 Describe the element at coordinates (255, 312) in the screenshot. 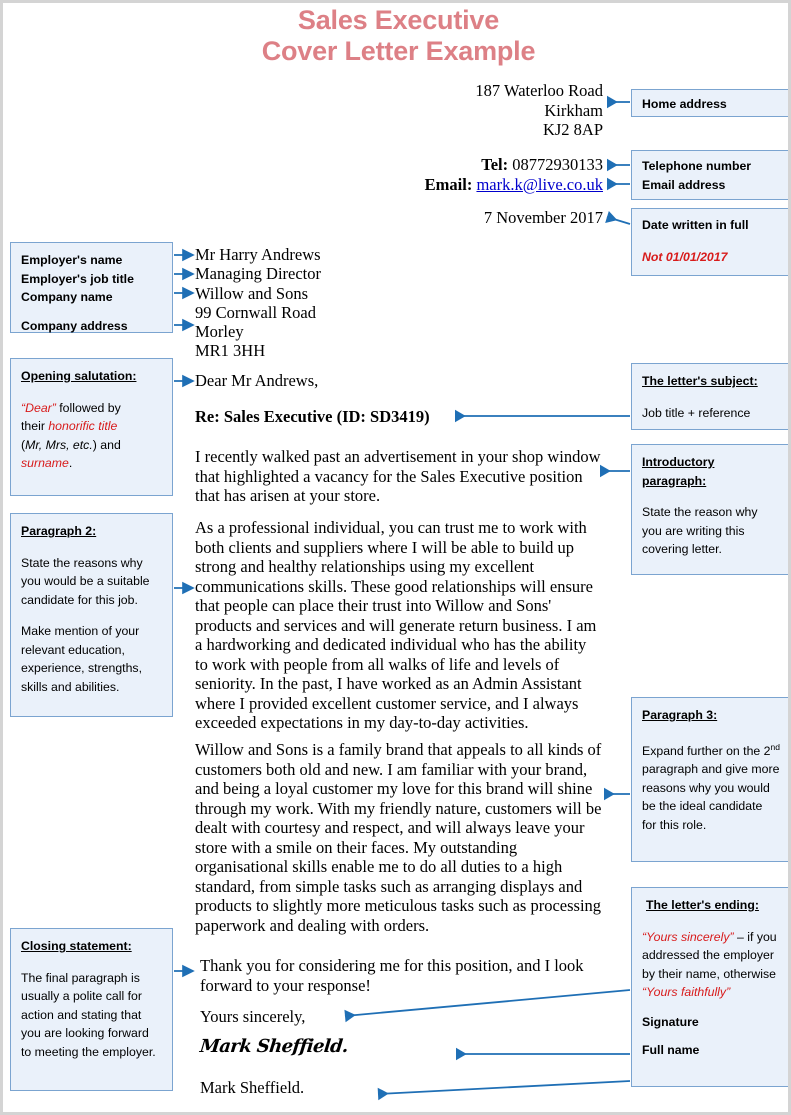

I see `recipient-address-line1: 99 Cornwall Road` at that location.